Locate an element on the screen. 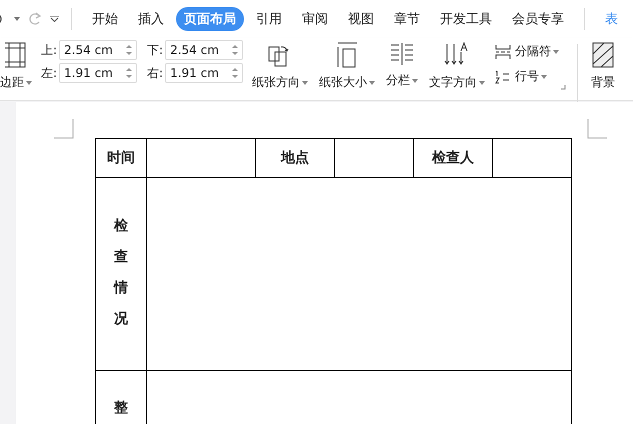 The image size is (633, 424). layout-button: 分栏 is located at coordinates (402, 65).